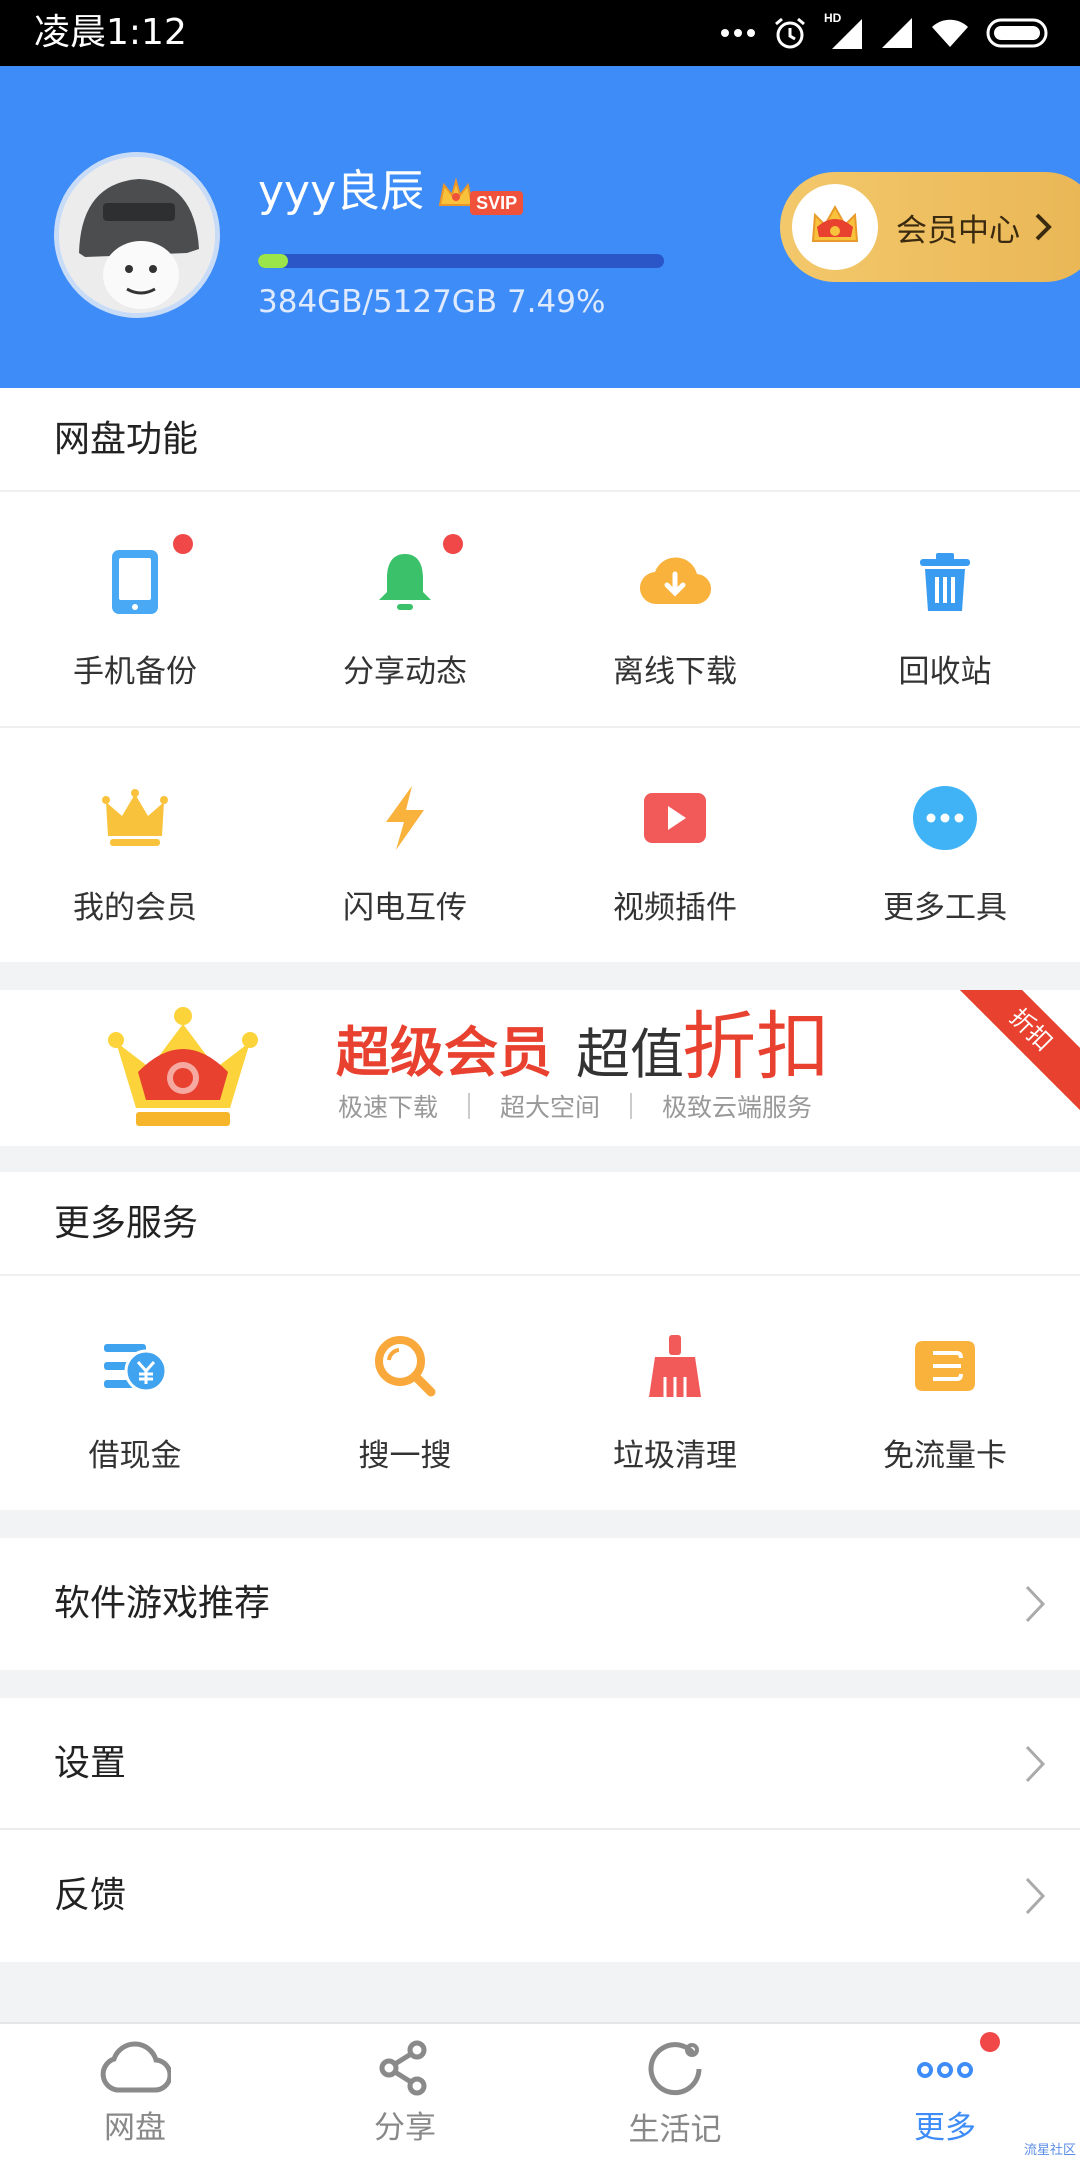 This screenshot has width=1080, height=2160. I want to click on menu-settings: 设置, so click(540, 1764).